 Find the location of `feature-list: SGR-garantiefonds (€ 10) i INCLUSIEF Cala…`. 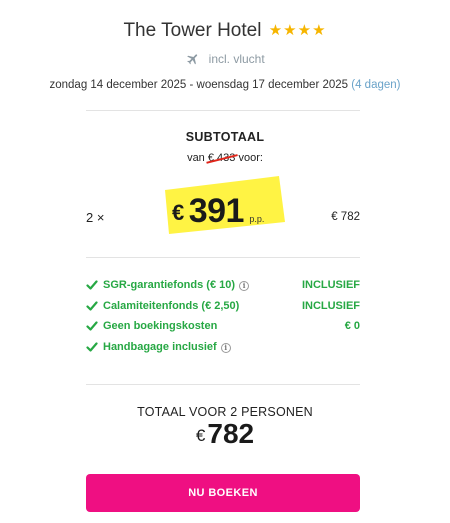

feature-list: SGR-garantiefonds (€ 10) i INCLUSIEF Cala… is located at coordinates (223, 316).